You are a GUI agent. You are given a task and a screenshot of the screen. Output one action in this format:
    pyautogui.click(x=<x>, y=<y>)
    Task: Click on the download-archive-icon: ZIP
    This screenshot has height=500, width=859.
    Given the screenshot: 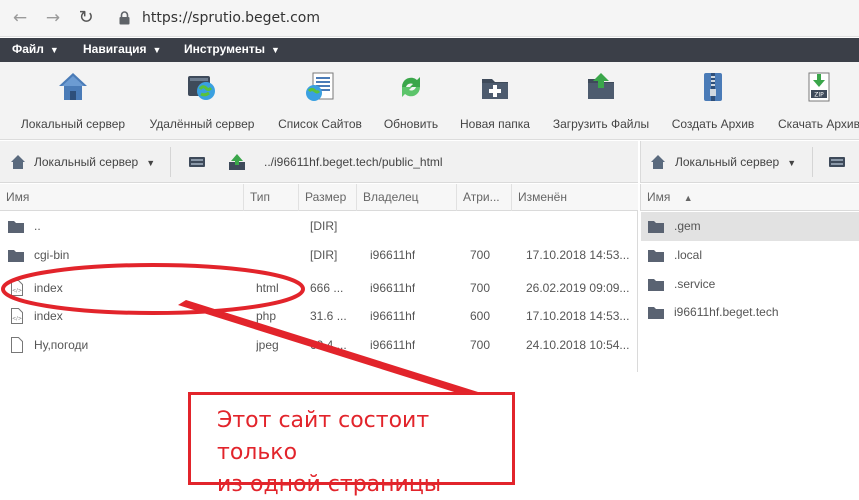 What is the action you would take?
    pyautogui.click(x=819, y=87)
    